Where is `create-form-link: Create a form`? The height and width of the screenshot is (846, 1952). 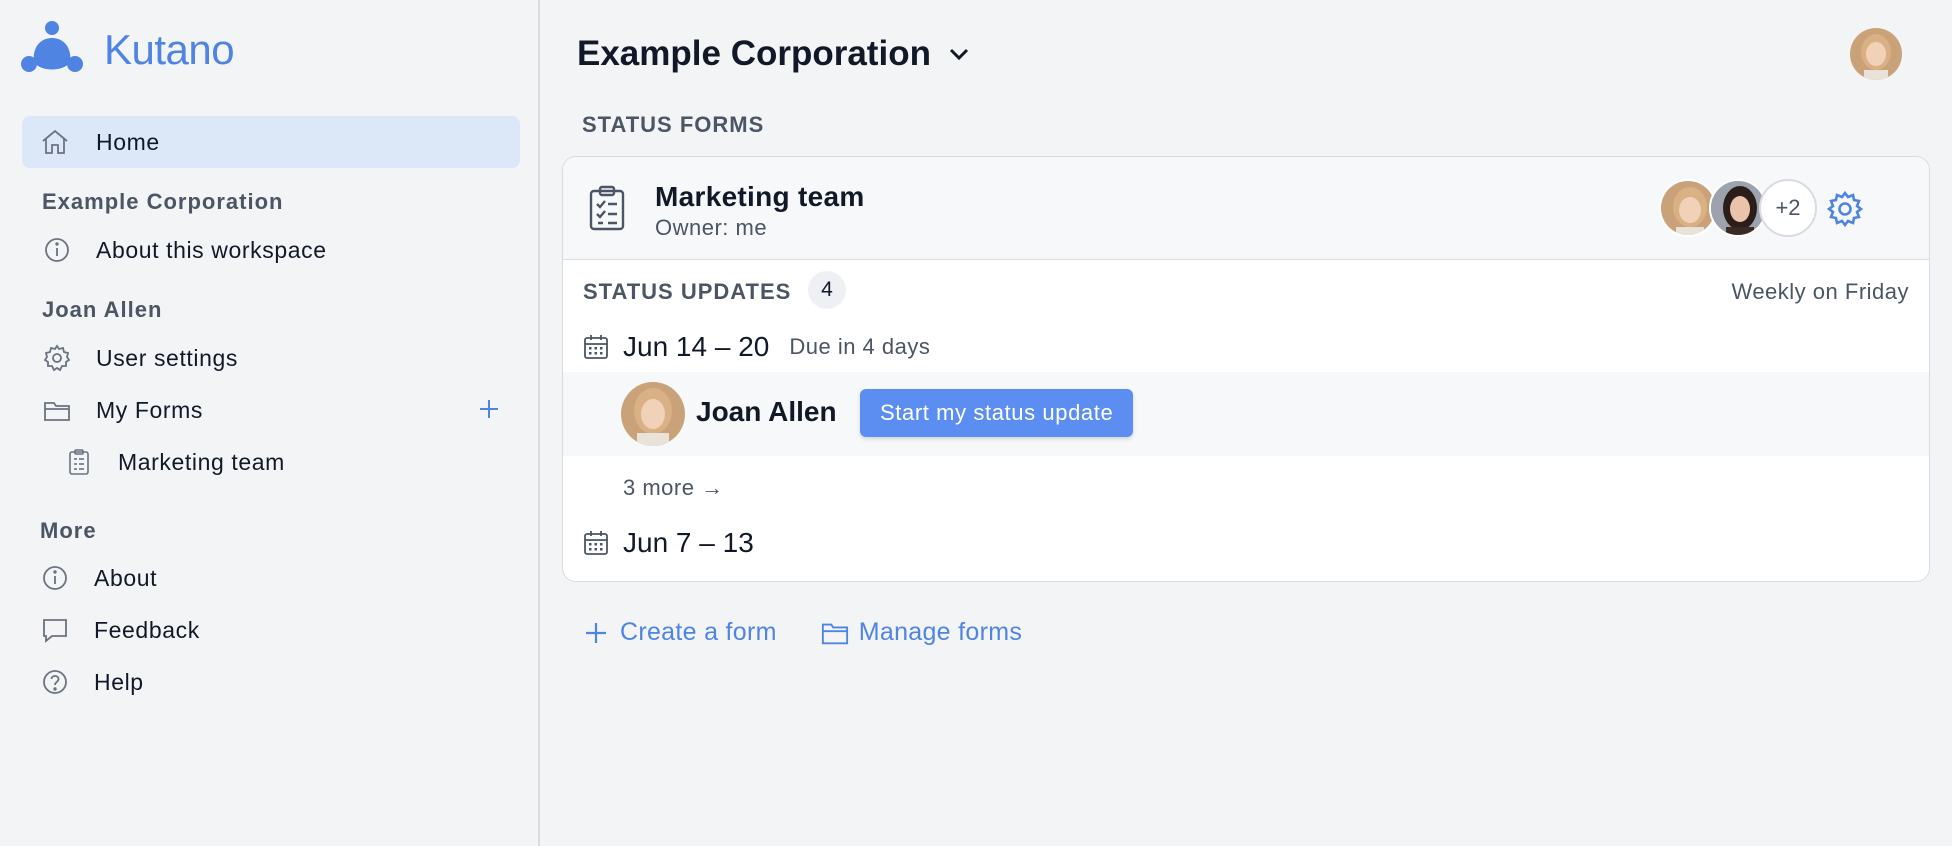 create-form-link: Create a form is located at coordinates (679, 632).